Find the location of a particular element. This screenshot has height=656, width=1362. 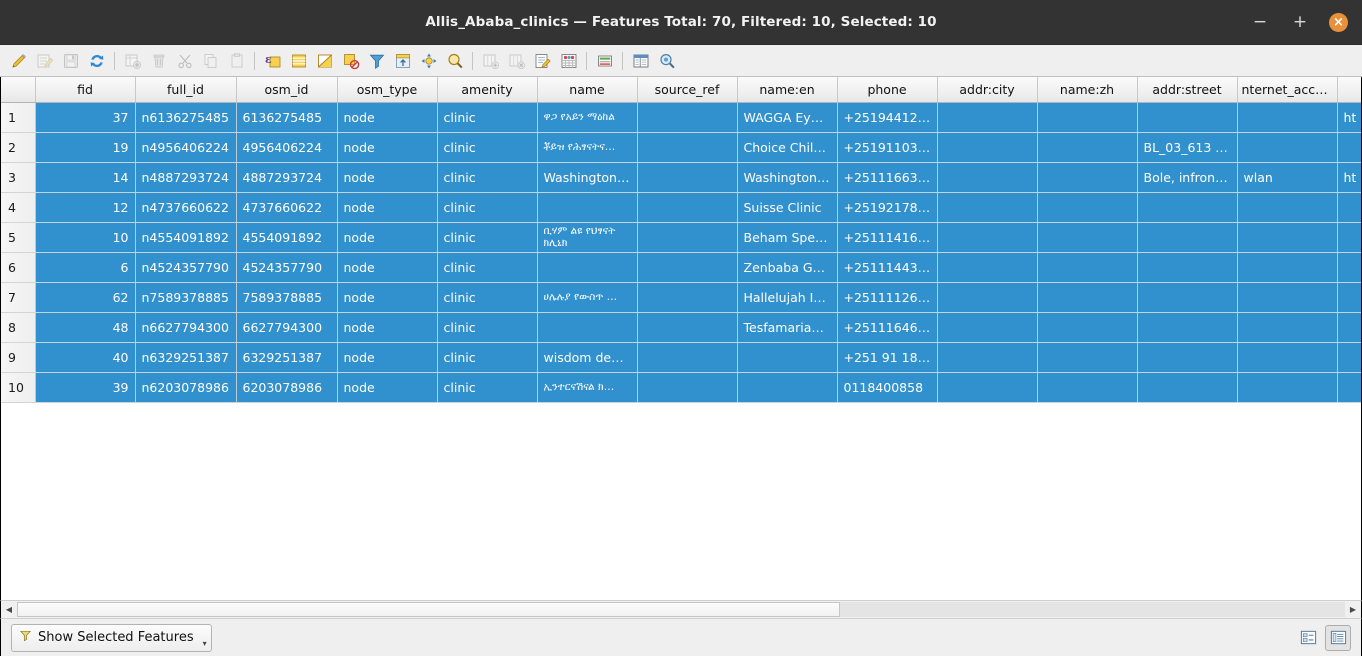

table-cell: 6136275485 is located at coordinates (287, 117).